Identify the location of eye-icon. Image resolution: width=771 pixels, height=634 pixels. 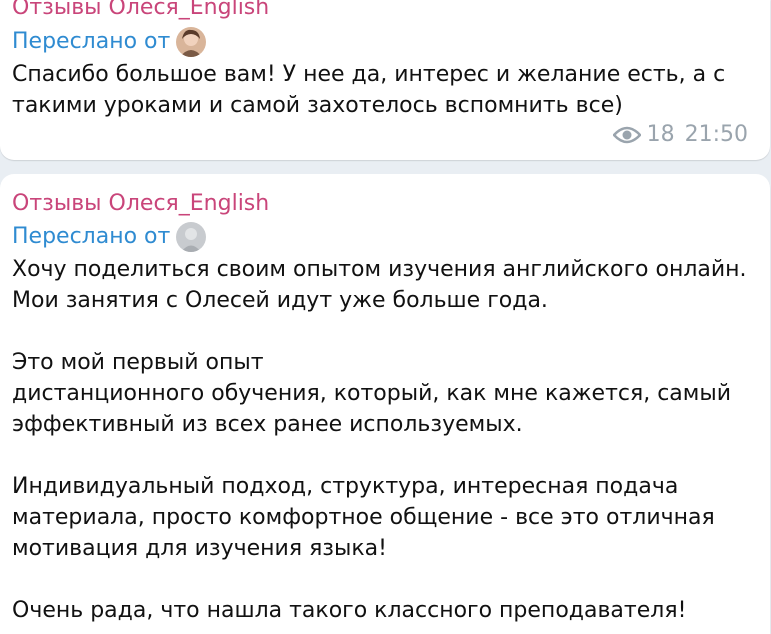
(626, 135).